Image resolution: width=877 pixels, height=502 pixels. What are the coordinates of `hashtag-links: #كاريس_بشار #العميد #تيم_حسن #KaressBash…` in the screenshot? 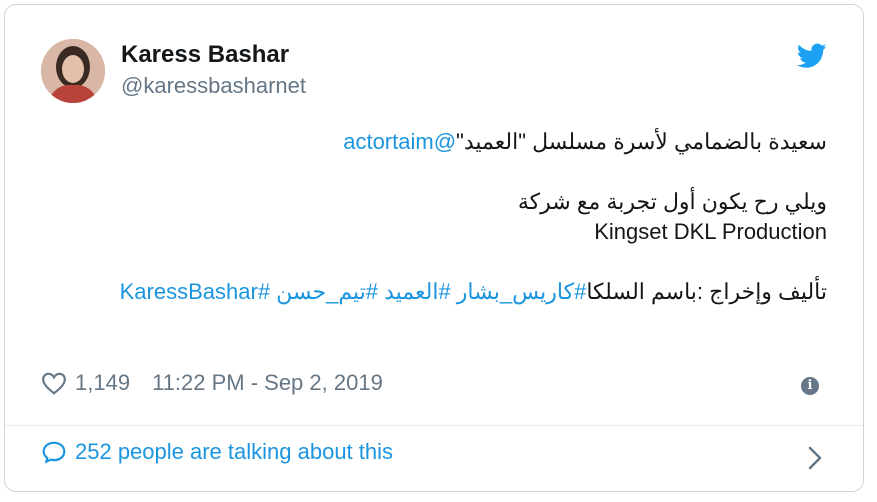 It's located at (353, 291).